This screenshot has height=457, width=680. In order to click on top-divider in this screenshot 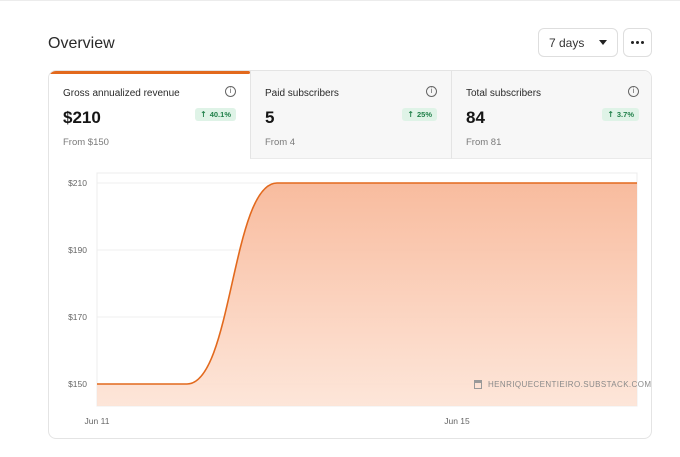, I will do `click(340, 0)`.